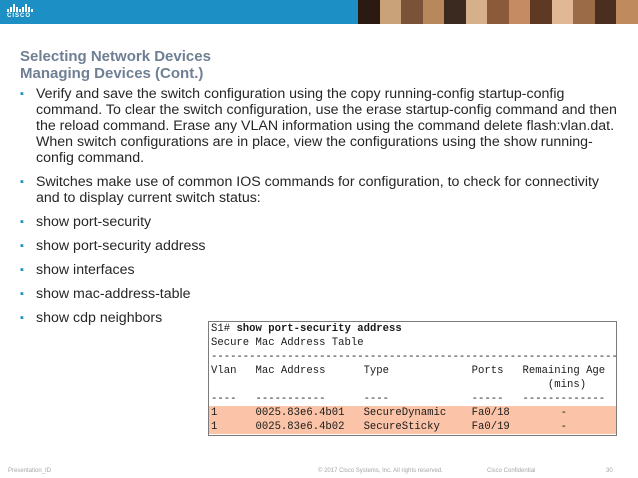 This screenshot has width=638, height=478. What do you see at coordinates (320, 246) in the screenshot?
I see `bullet-item: ▪ show port-security address` at bounding box center [320, 246].